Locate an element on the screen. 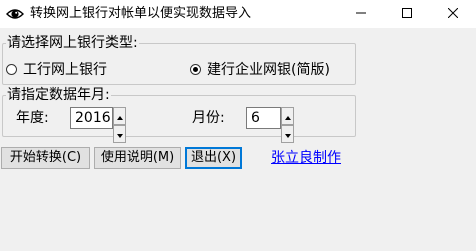 Image resolution: width=476 pixels, height=251 pixels. close-icon is located at coordinates (453, 14).